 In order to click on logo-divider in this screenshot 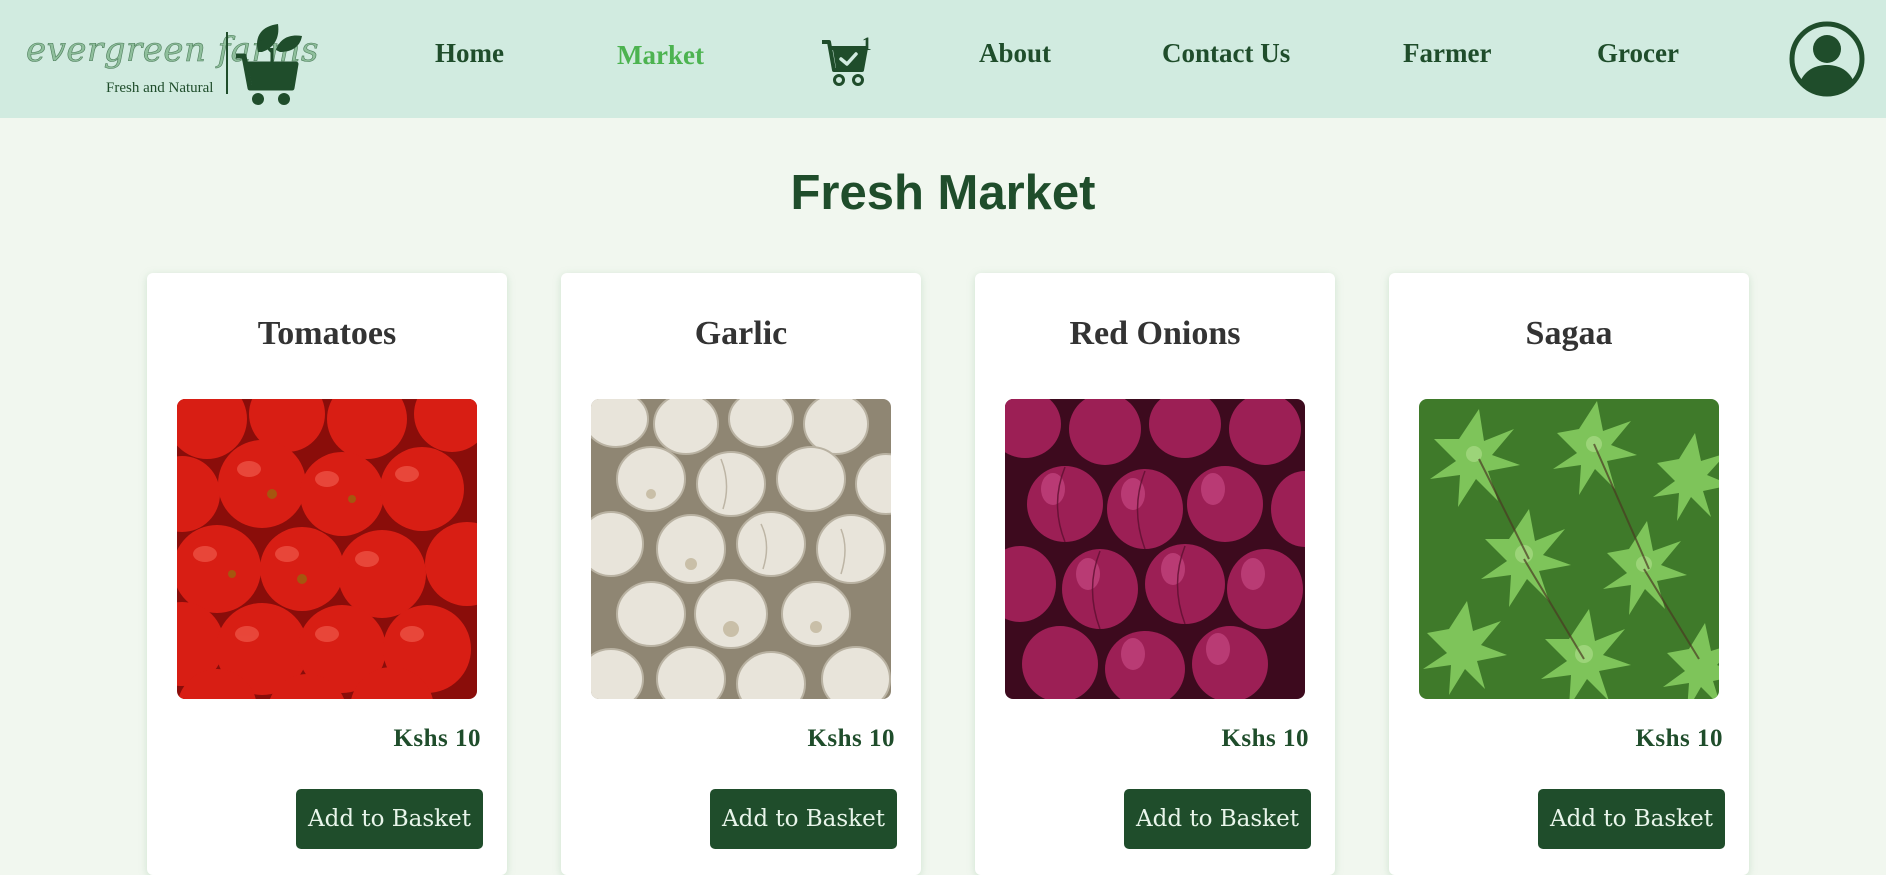, I will do `click(227, 63)`.